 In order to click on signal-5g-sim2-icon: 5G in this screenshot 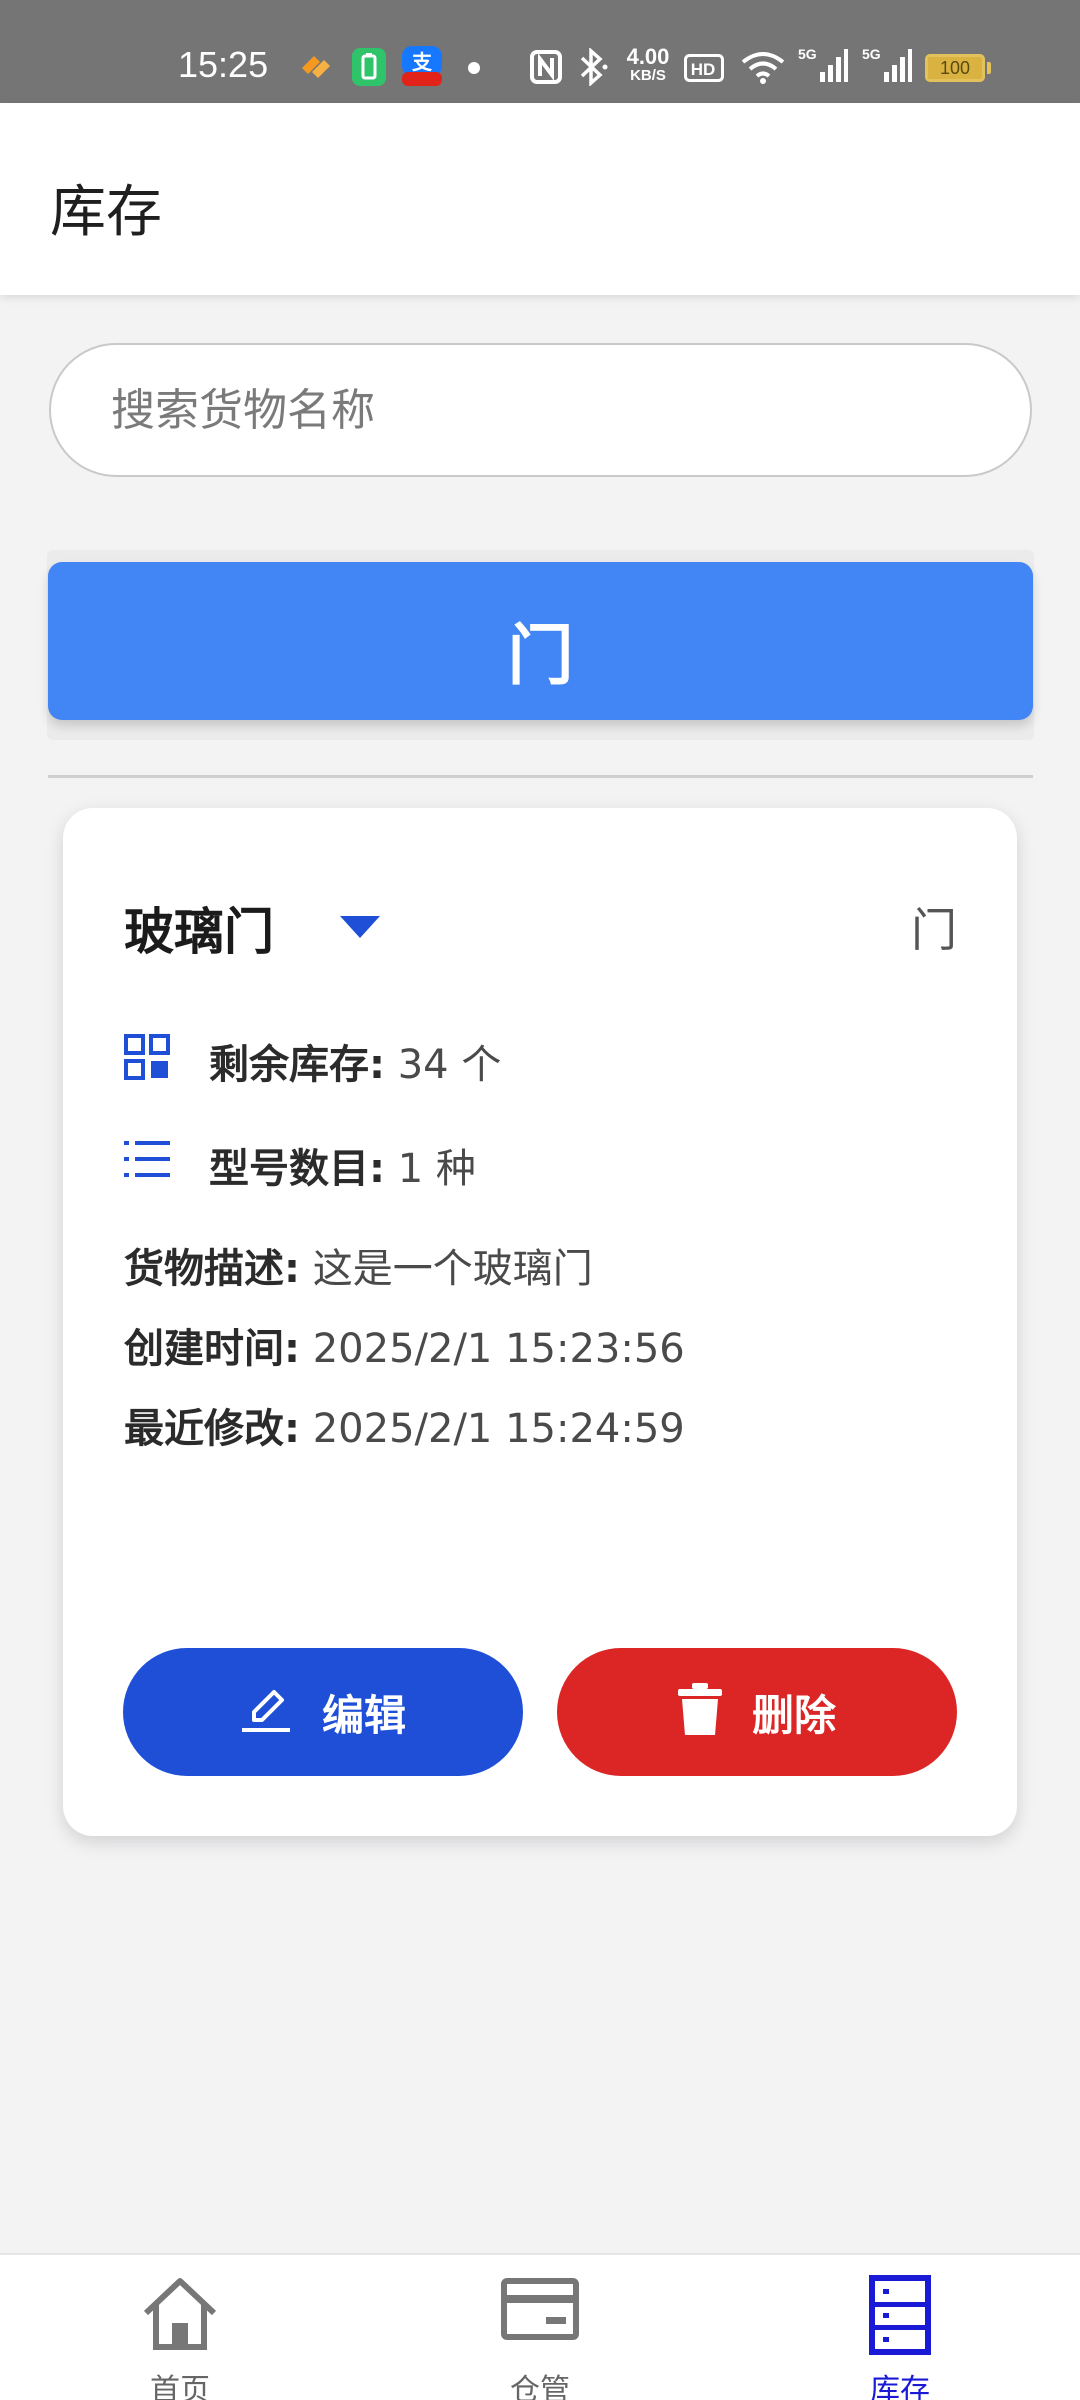, I will do `click(887, 67)`.